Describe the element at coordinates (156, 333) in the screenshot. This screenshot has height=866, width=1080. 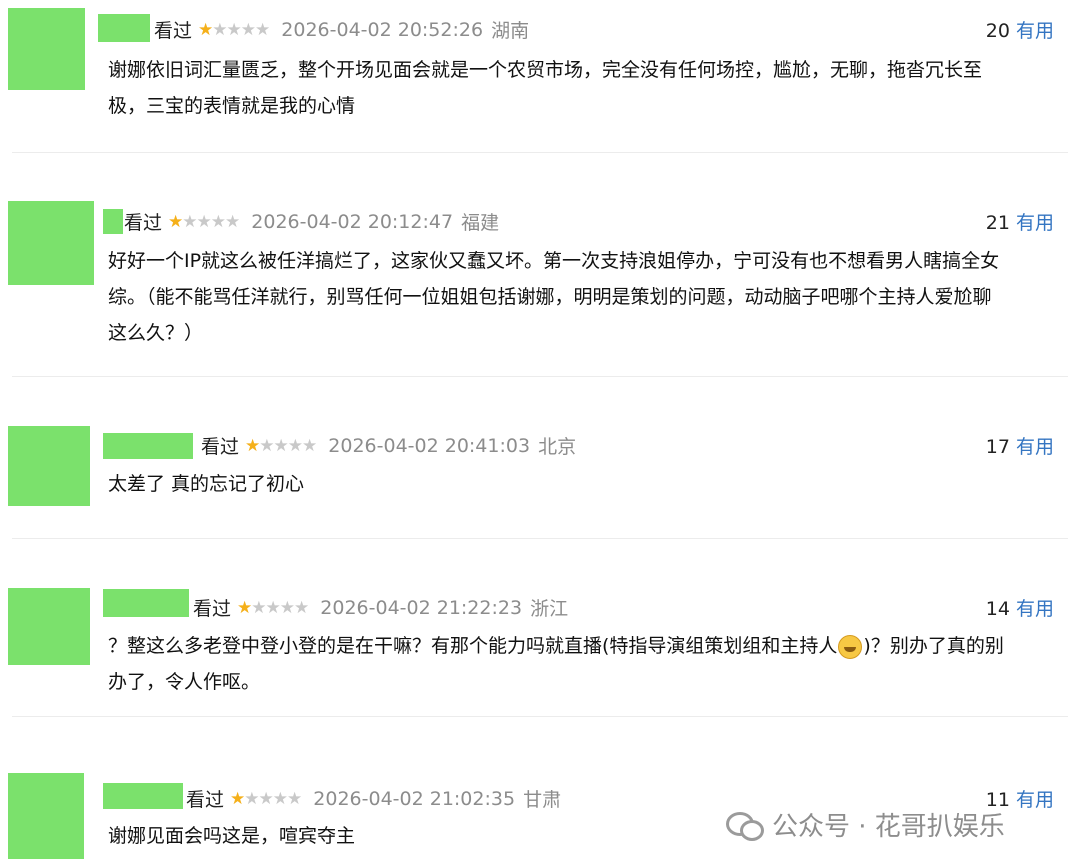
I see `review-line: 这么久？）` at that location.